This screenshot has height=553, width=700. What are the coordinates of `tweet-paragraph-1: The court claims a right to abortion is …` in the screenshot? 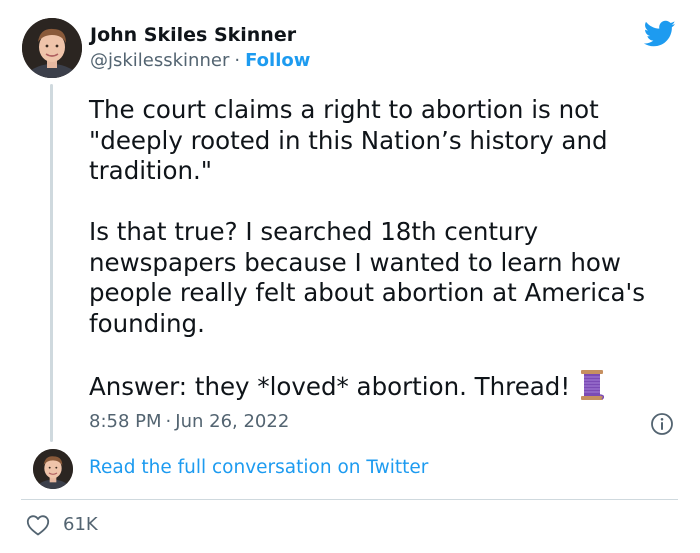 It's located at (348, 140).